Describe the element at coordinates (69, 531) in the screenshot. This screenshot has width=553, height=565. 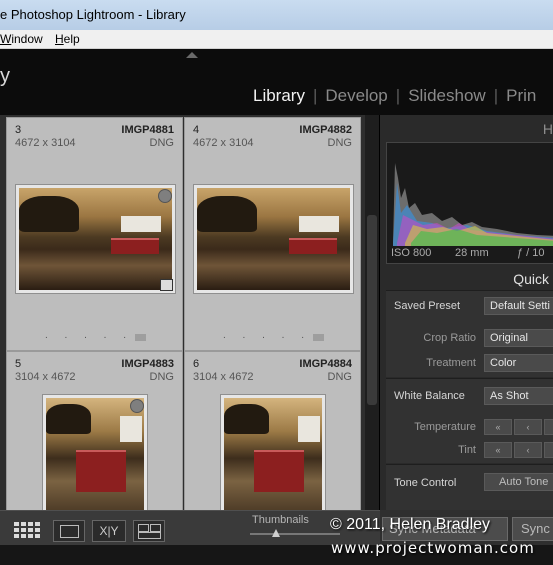
I see `loupe-view-icon` at that location.